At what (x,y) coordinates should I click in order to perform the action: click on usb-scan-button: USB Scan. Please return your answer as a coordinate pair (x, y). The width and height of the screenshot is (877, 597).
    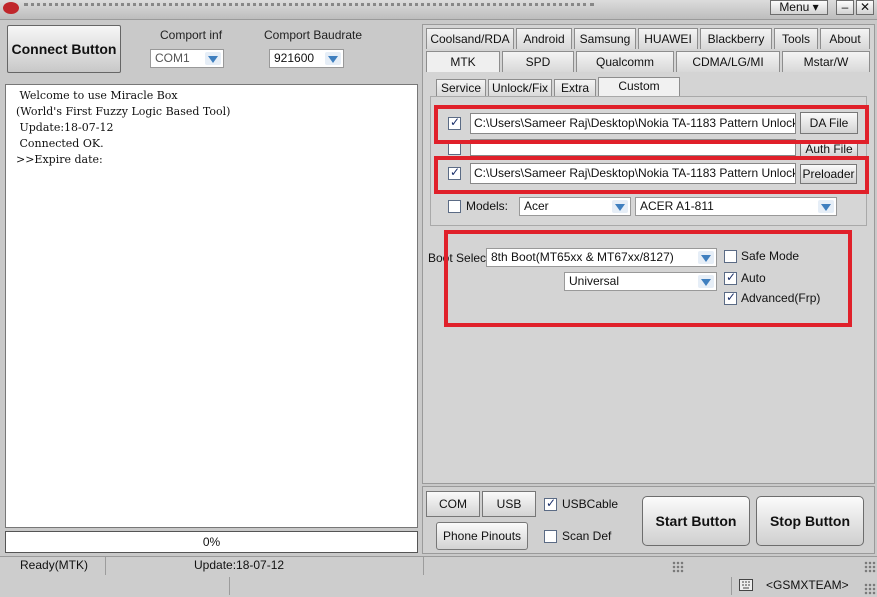
    Looking at the image, I should click on (509, 513).